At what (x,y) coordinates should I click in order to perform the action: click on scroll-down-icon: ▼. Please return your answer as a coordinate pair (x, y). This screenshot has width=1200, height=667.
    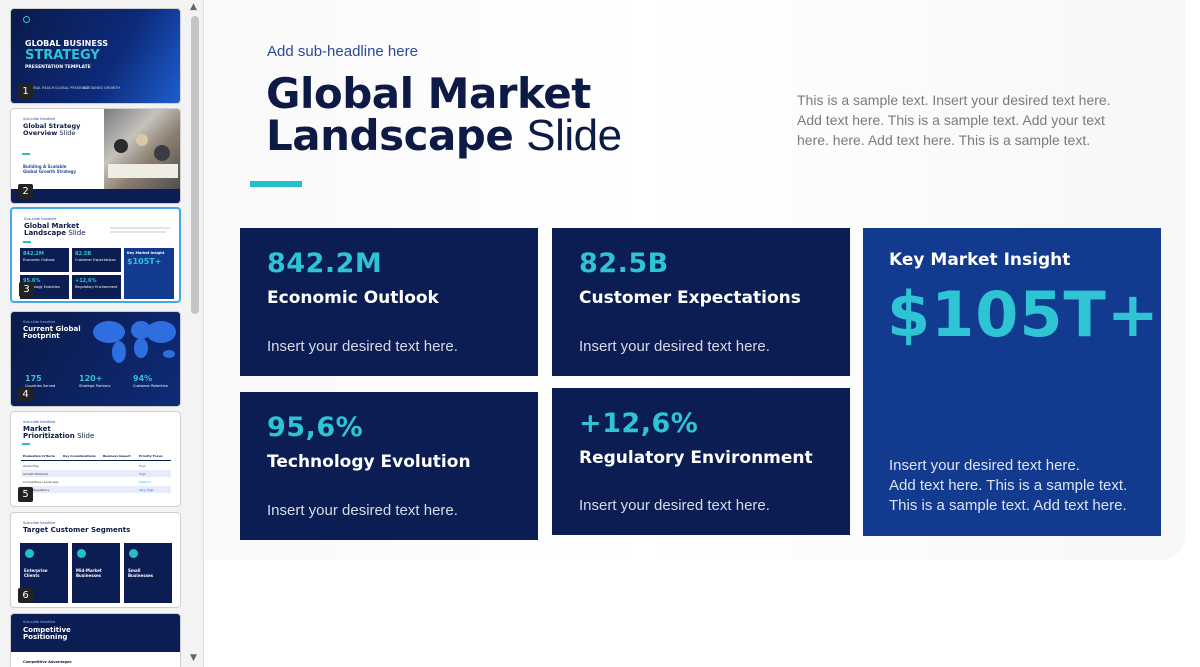
    Looking at the image, I should click on (193, 658).